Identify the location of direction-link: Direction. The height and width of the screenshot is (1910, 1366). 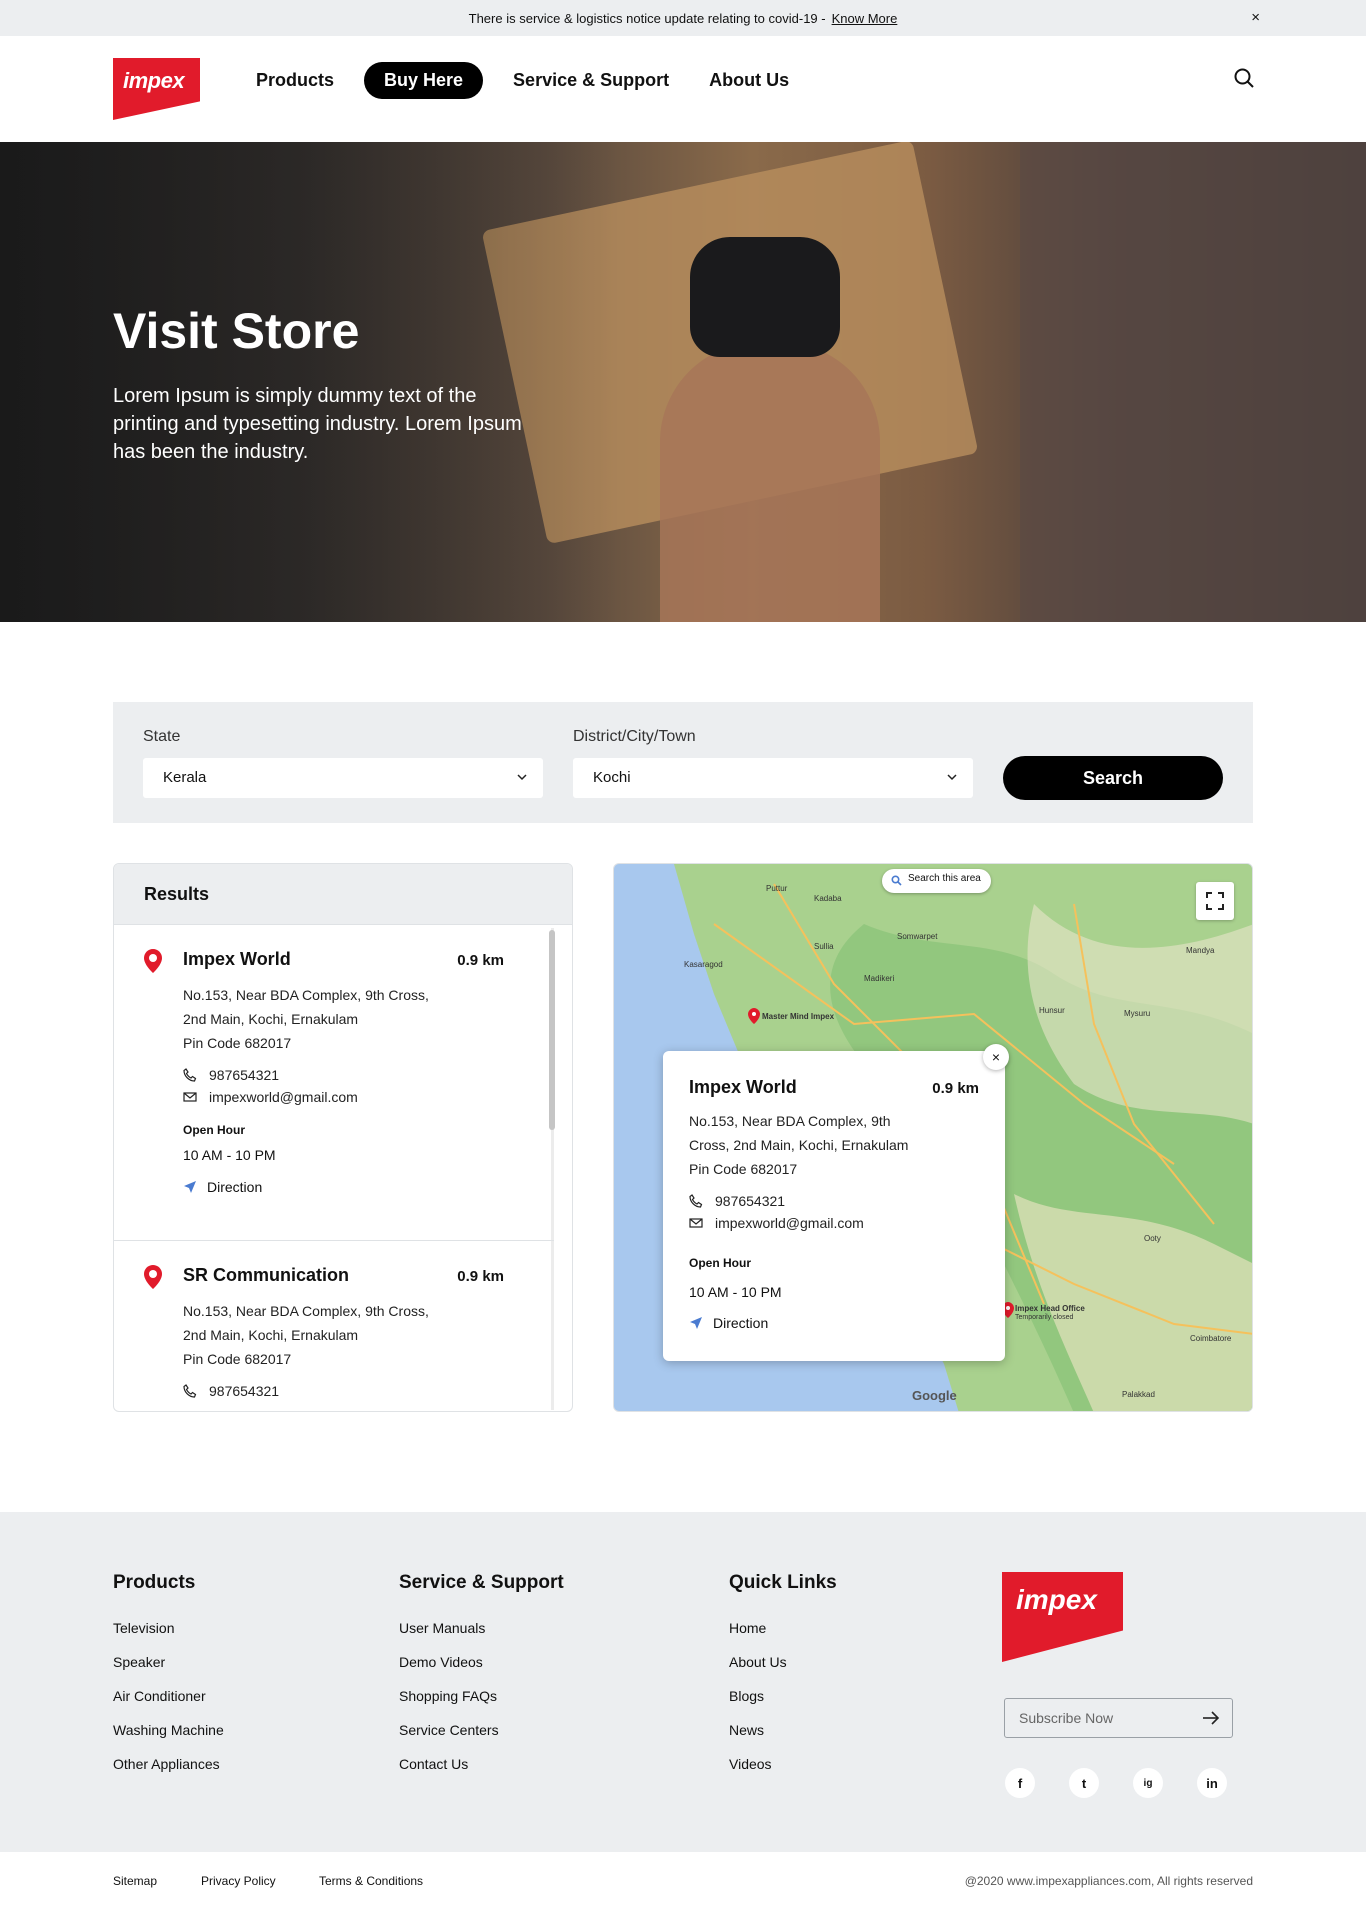
(222, 1187).